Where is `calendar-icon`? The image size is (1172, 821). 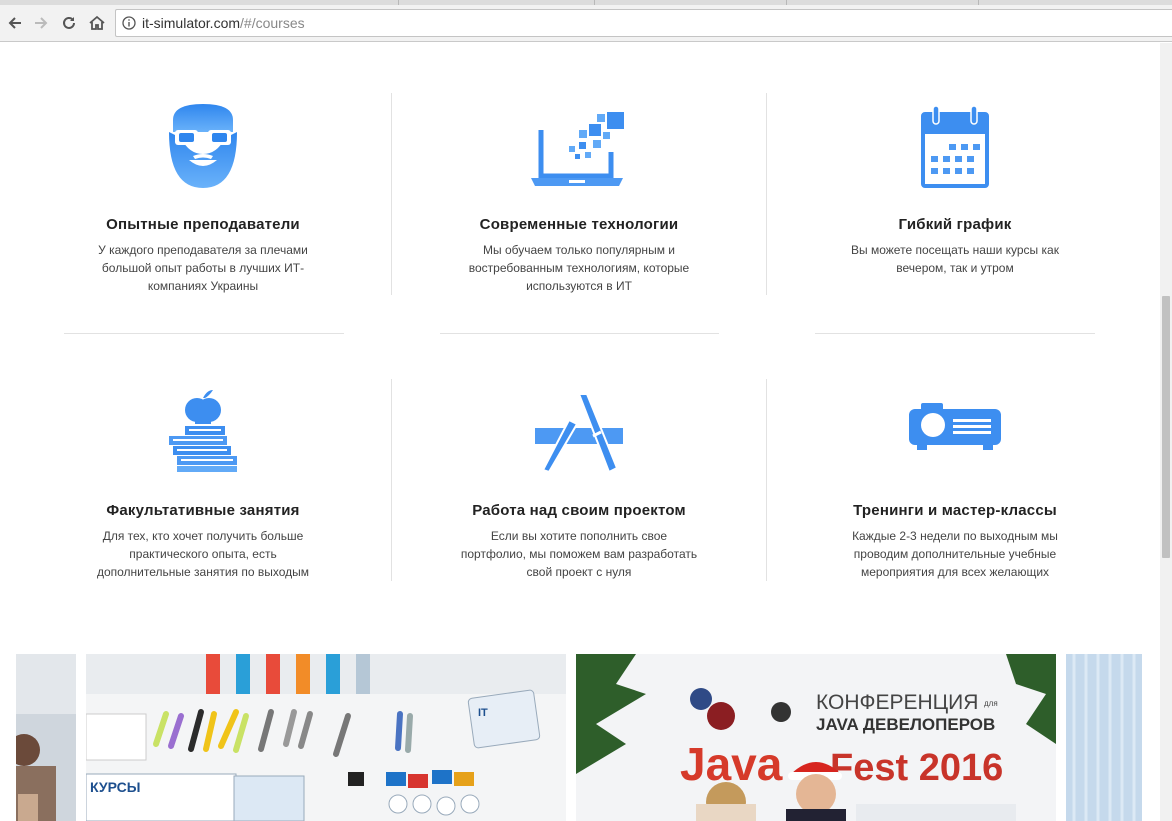 calendar-icon is located at coordinates (955, 140).